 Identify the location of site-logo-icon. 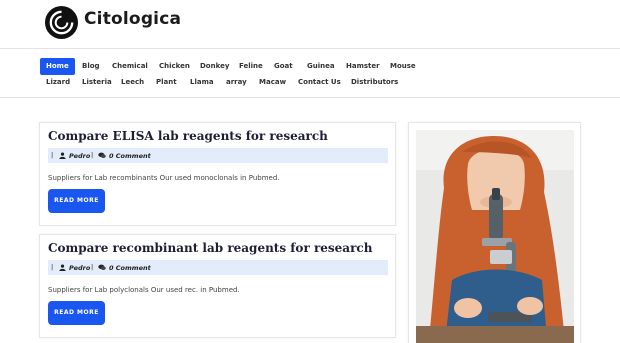
(61, 22).